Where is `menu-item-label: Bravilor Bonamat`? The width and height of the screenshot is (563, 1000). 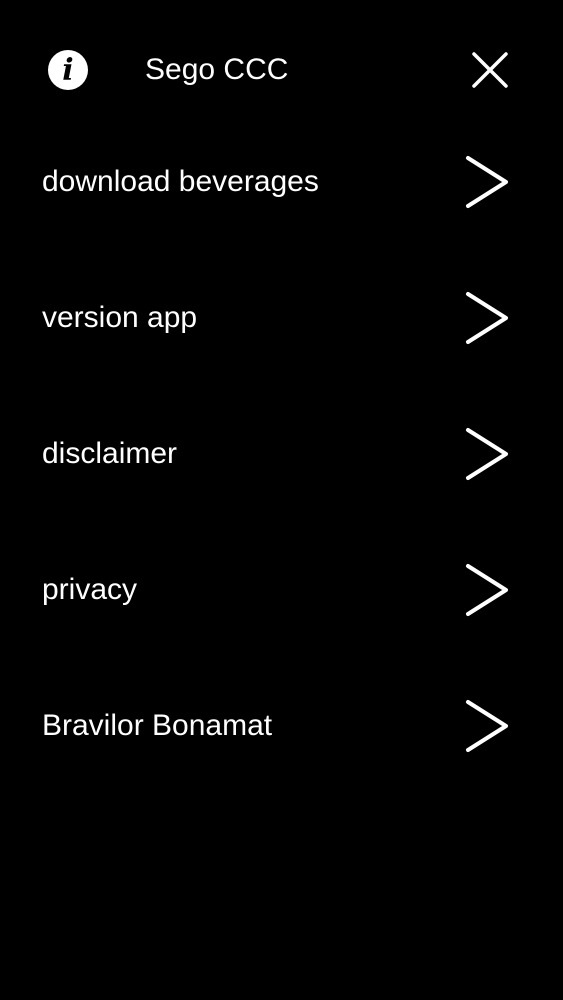
menu-item-label: Bravilor Bonamat is located at coordinates (157, 725).